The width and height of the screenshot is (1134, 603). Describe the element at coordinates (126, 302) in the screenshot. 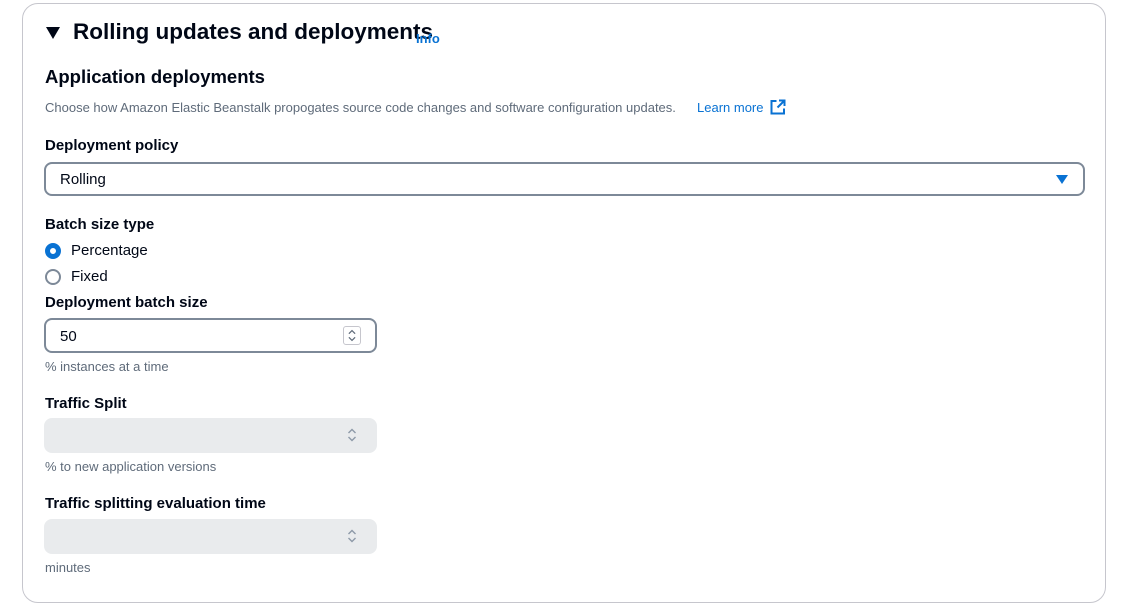

I see `deployment-batch-size-label: Deployment batch size` at that location.